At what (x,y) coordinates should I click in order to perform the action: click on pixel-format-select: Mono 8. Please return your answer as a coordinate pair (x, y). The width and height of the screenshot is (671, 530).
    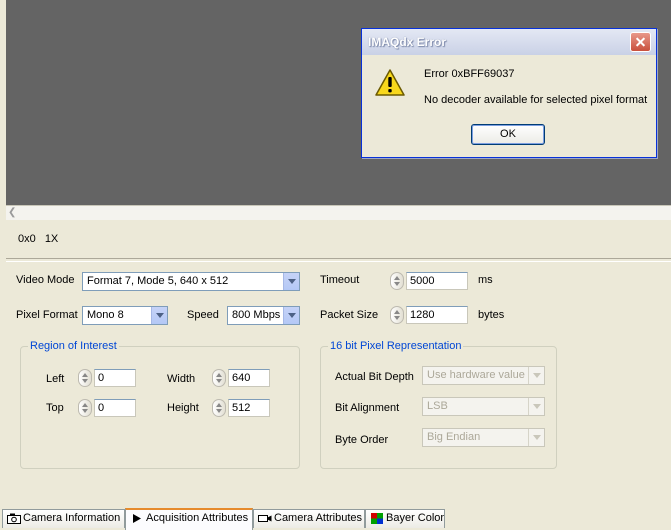
    Looking at the image, I should click on (125, 315).